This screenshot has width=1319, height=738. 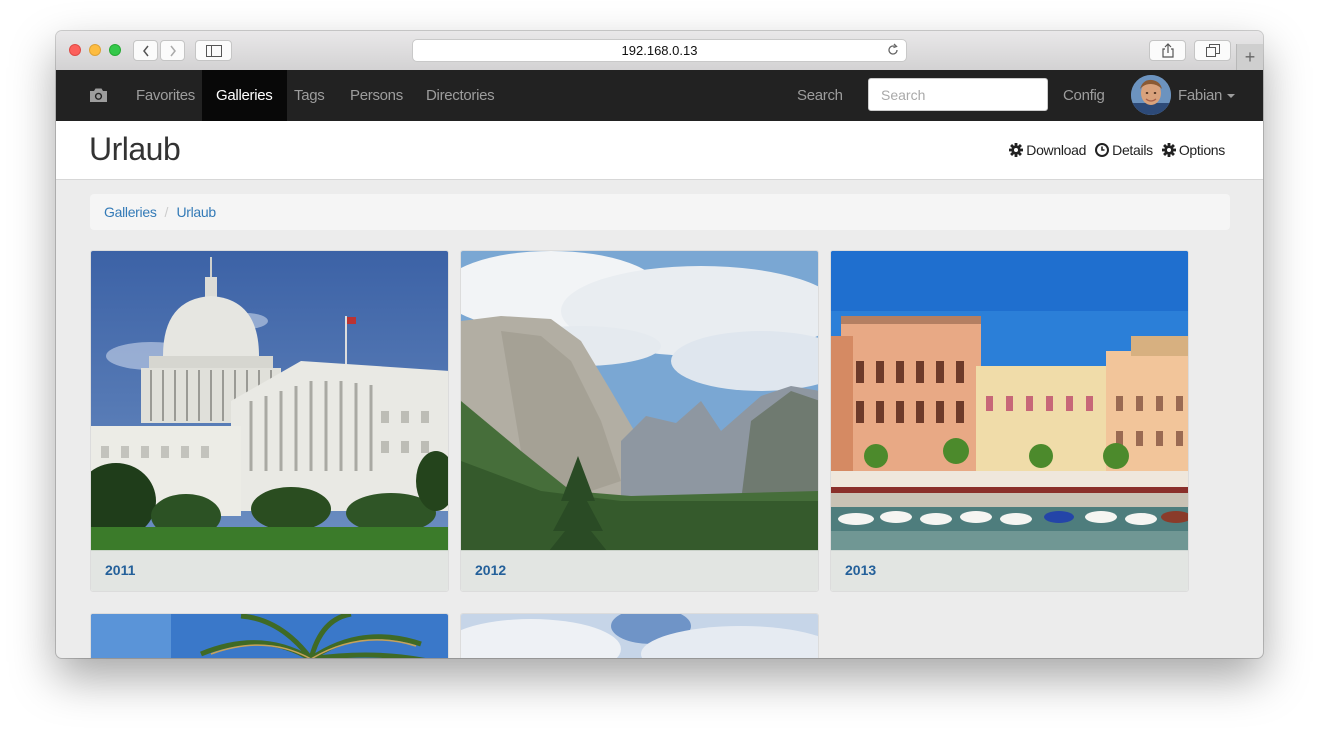 I want to click on page-title: Urlaub, so click(x=135, y=149).